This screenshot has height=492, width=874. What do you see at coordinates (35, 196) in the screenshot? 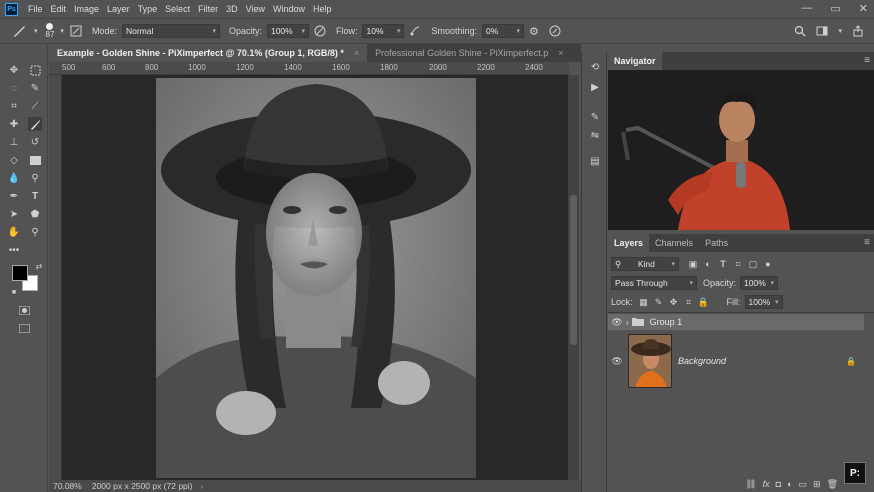
I see `type-tool-icon: T` at bounding box center [35, 196].